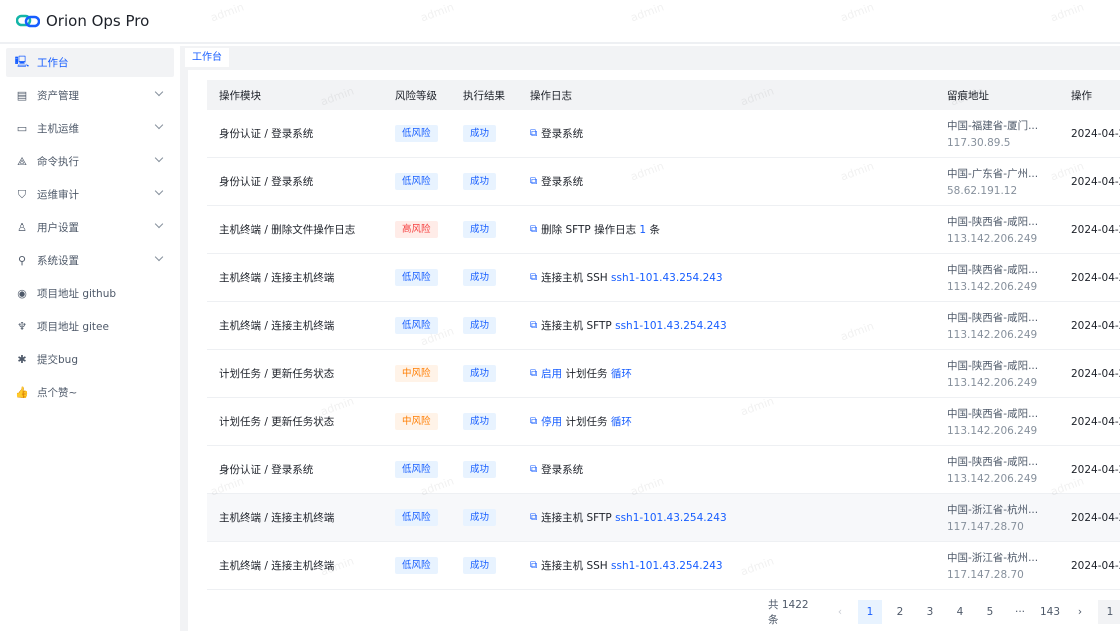 This screenshot has width=1120, height=631. Describe the element at coordinates (930, 612) in the screenshot. I see `page-button-3: 3` at that location.